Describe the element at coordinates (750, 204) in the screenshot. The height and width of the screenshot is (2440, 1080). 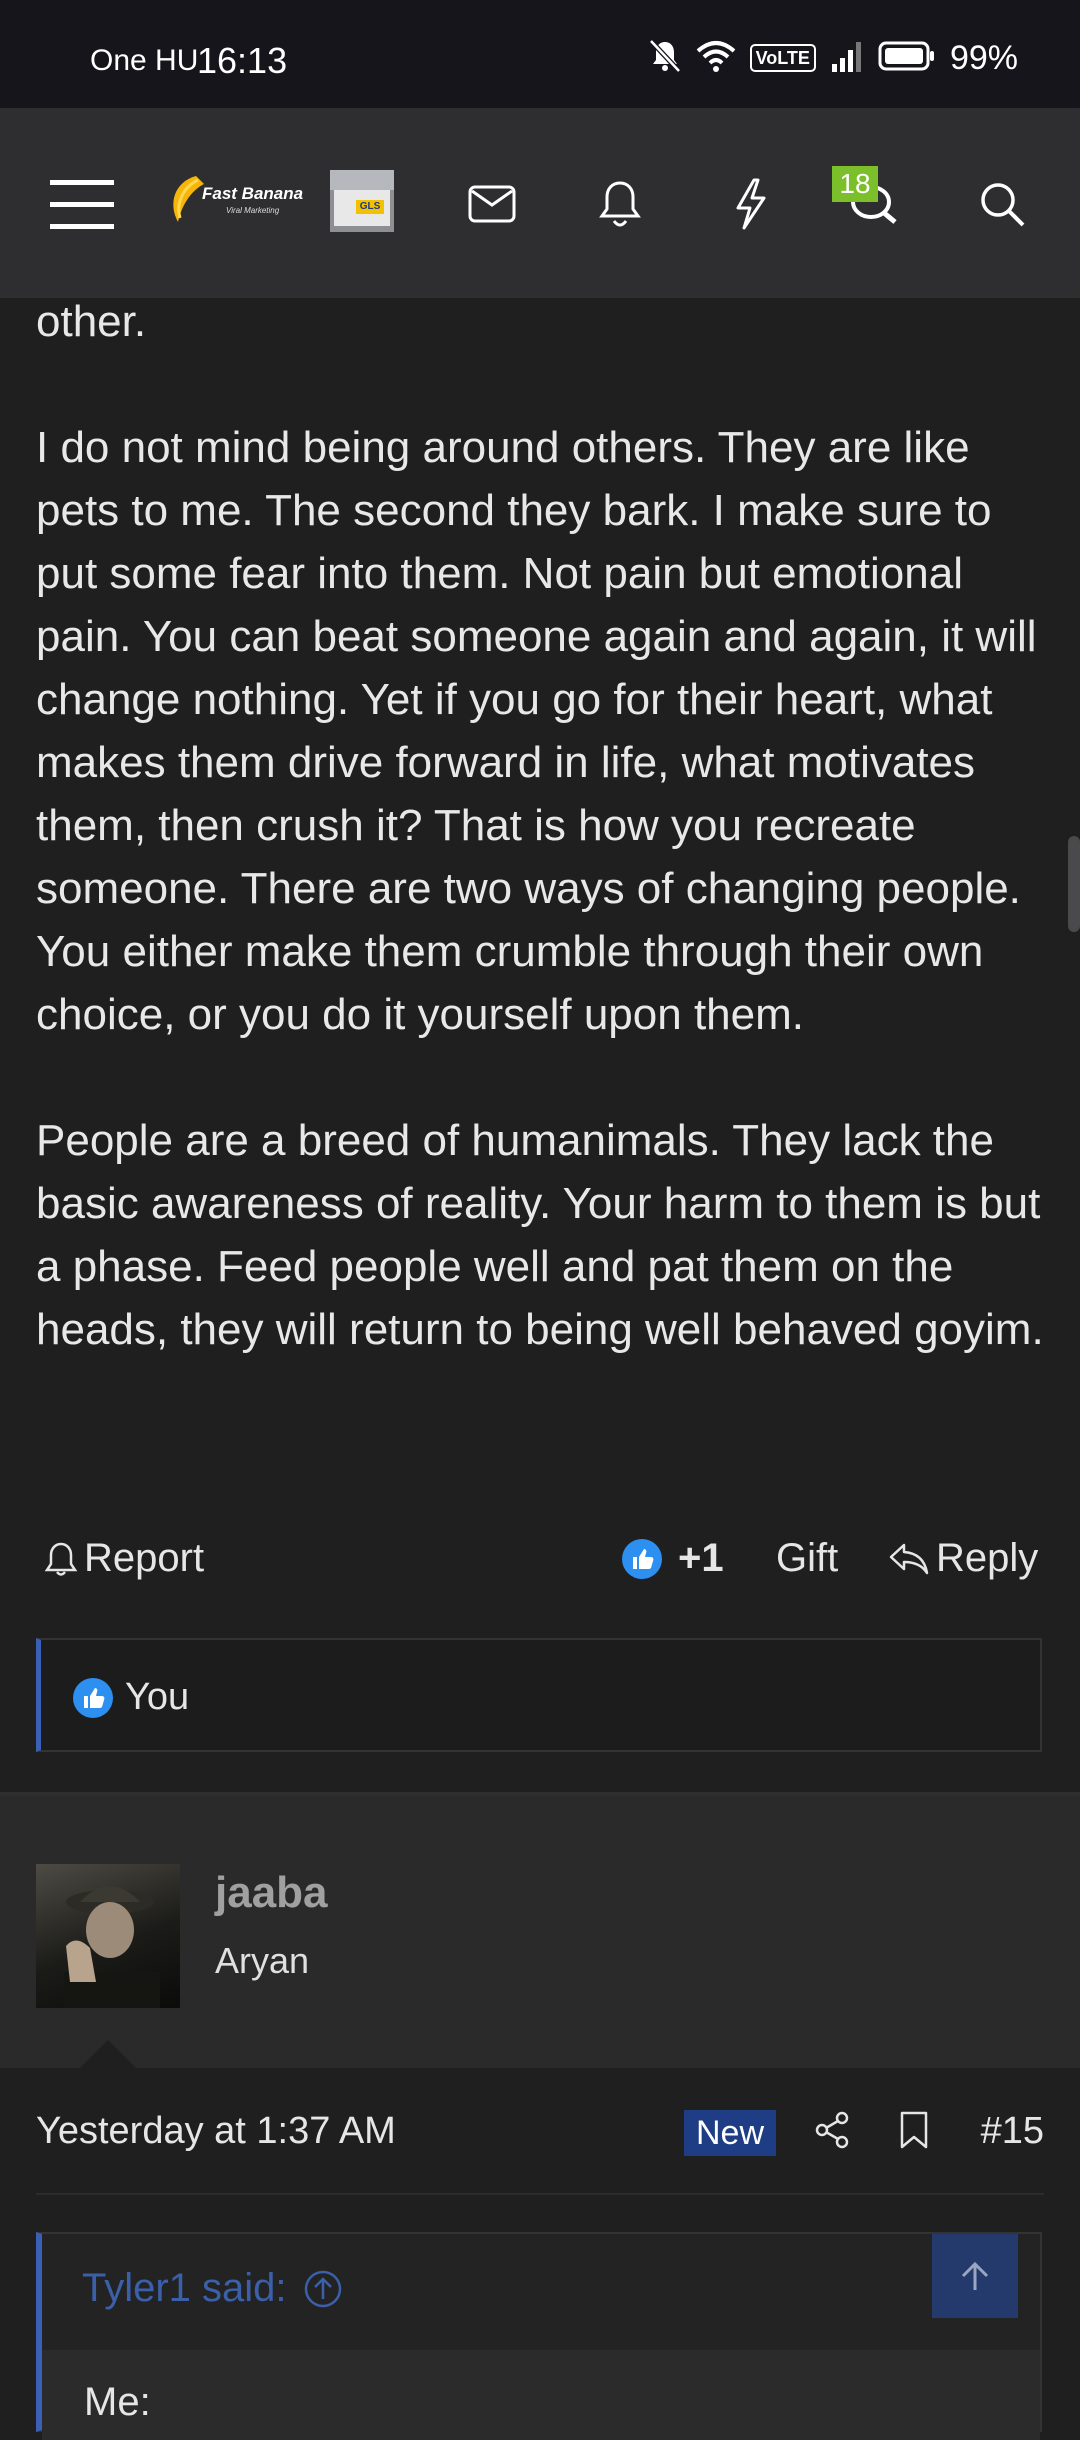
I see `lightning-icon` at that location.